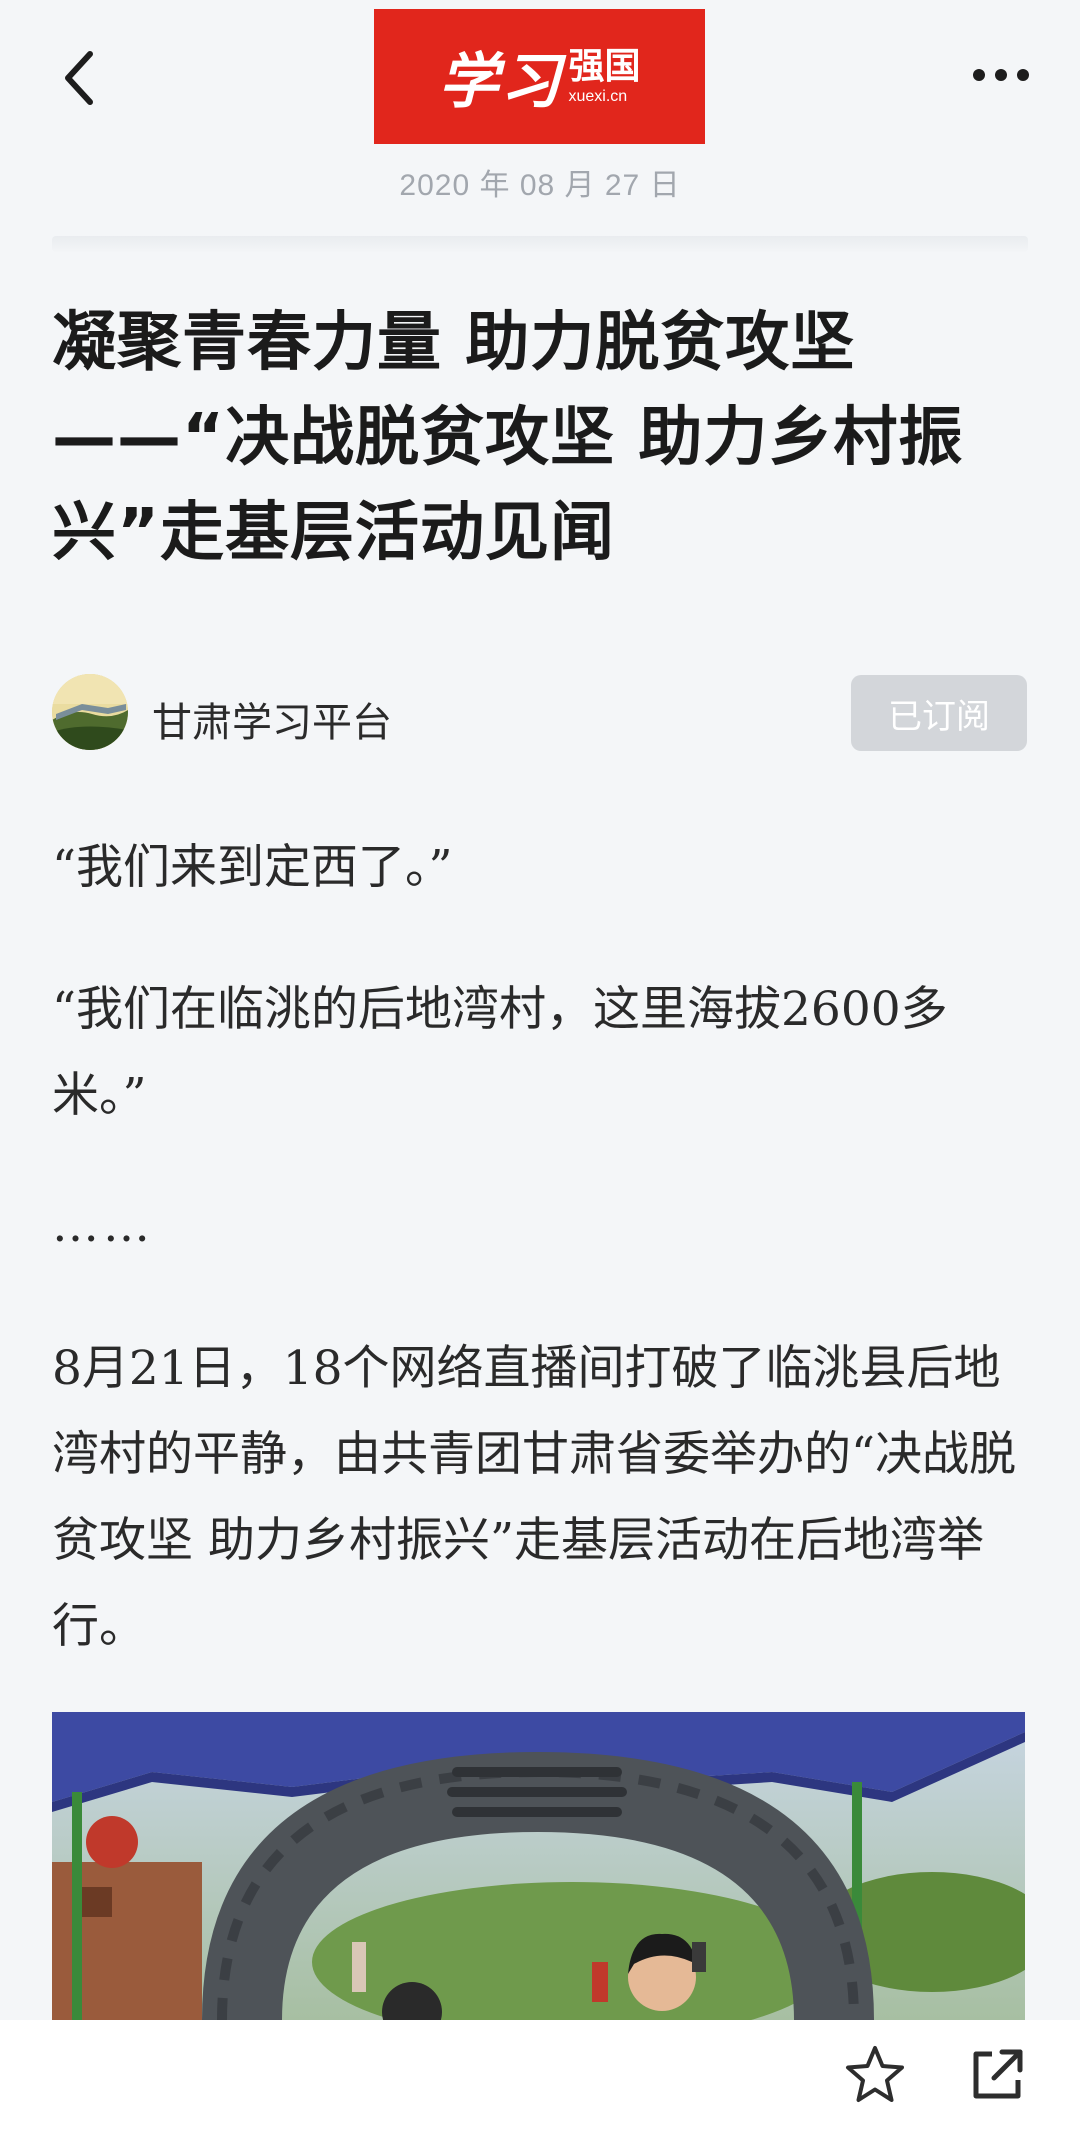 The image size is (1080, 2145). I want to click on xuexi-logo: 学习 强国 xuexi.cn, so click(539, 76).